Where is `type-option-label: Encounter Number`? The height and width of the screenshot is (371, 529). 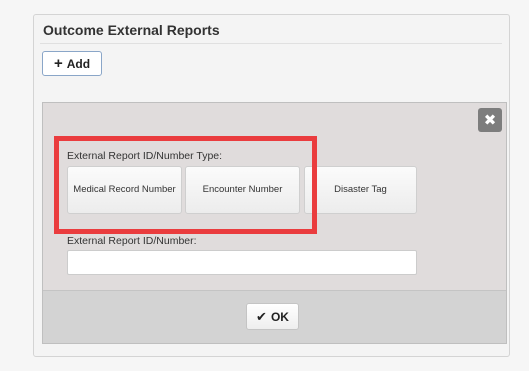 type-option-label: Encounter Number is located at coordinates (242, 189).